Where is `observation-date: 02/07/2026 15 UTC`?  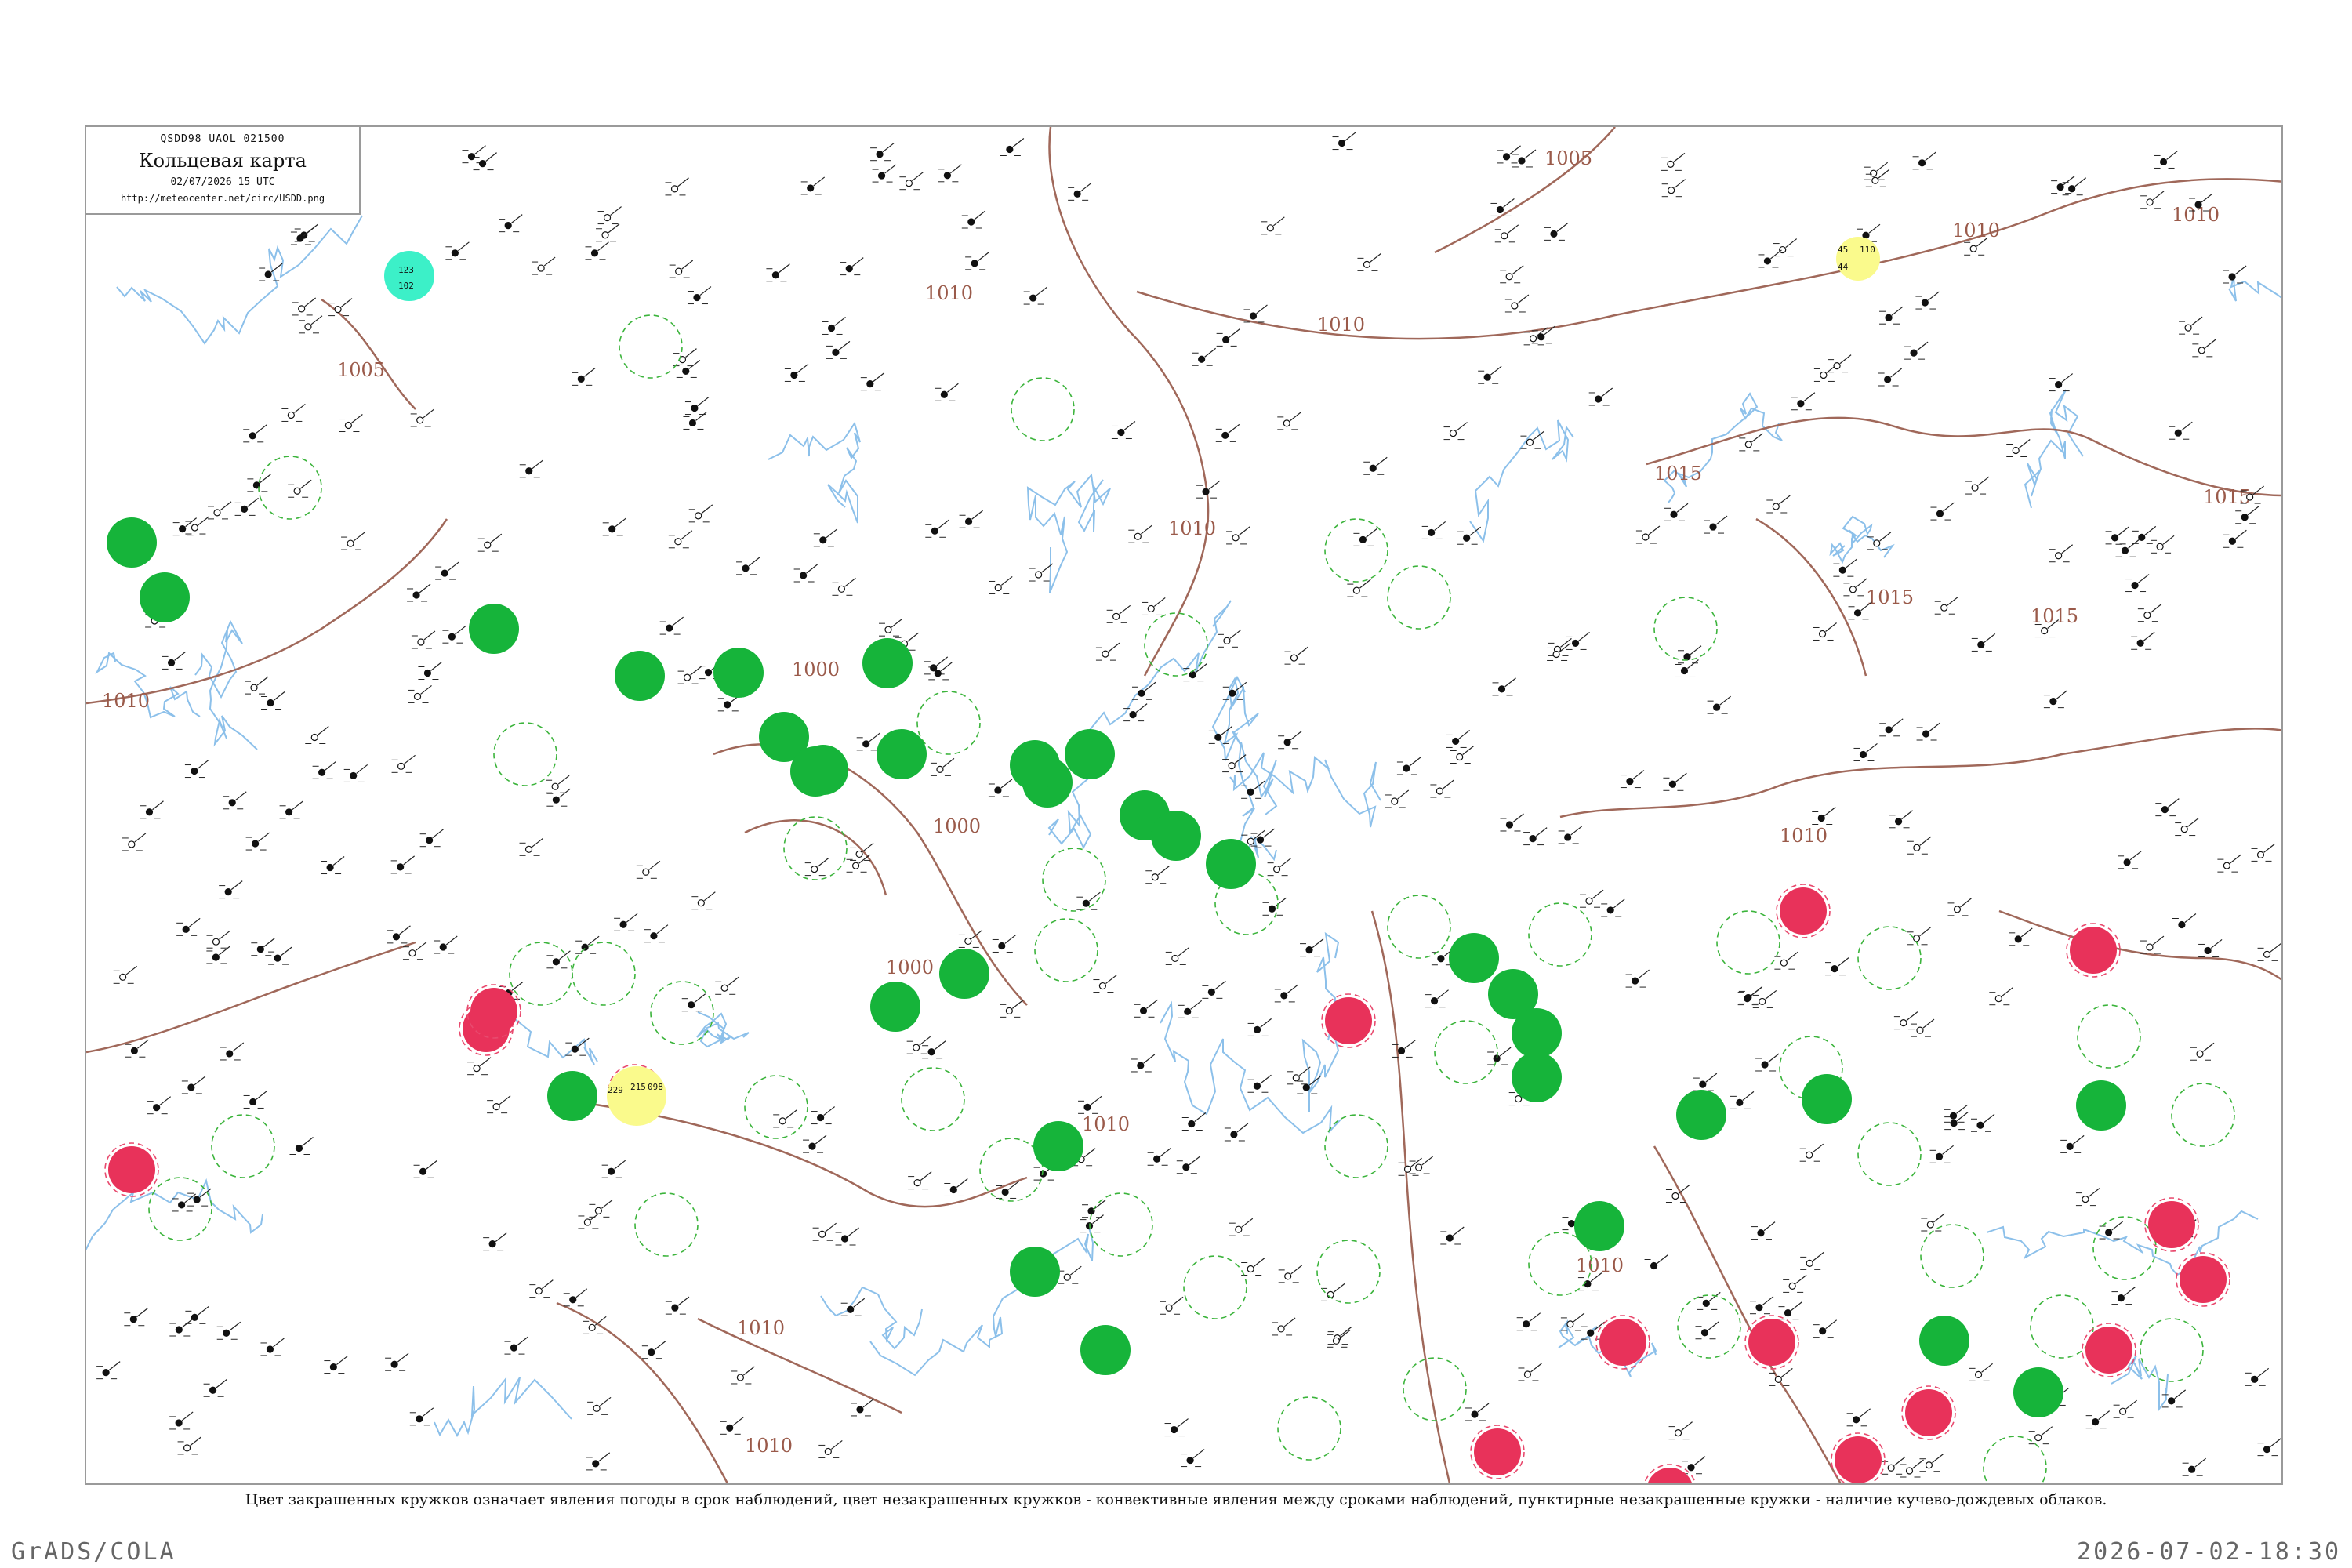
observation-date: 02/07/2026 15 UTC is located at coordinates (222, 182).